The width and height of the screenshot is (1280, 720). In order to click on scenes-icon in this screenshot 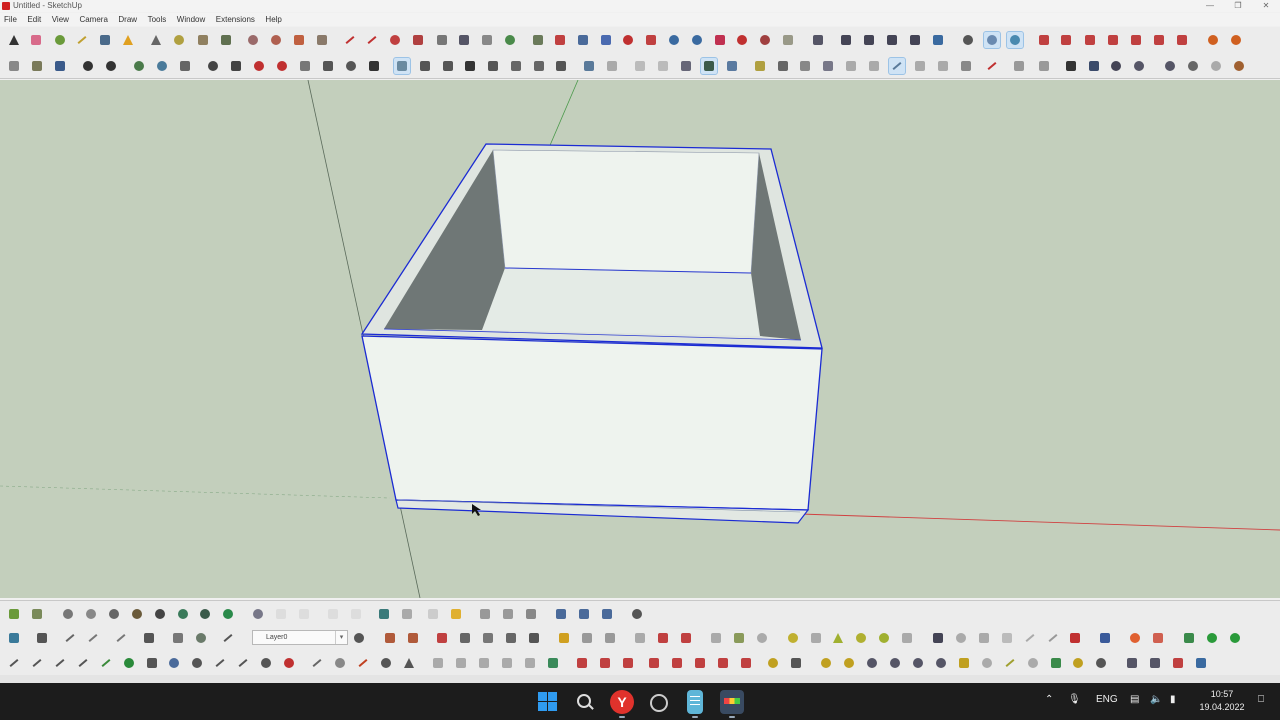, I will do `click(1094, 66)`.